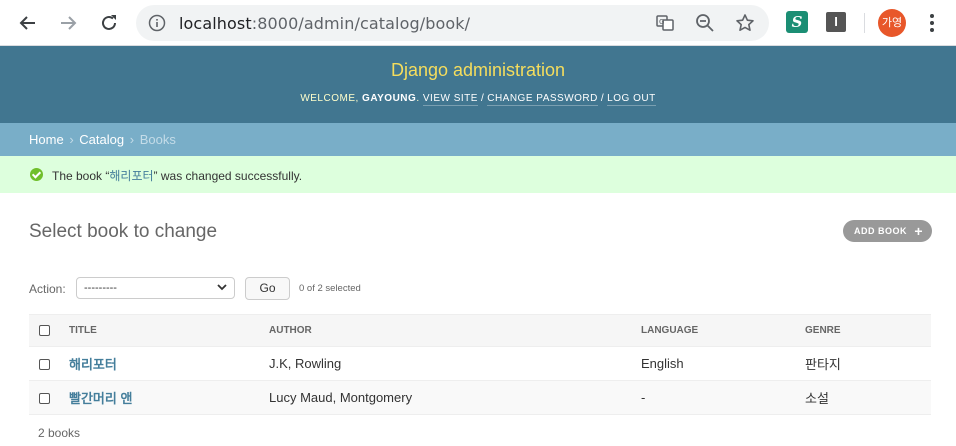  Describe the element at coordinates (46, 139) in the screenshot. I see `breadcrumb-home: Home` at that location.